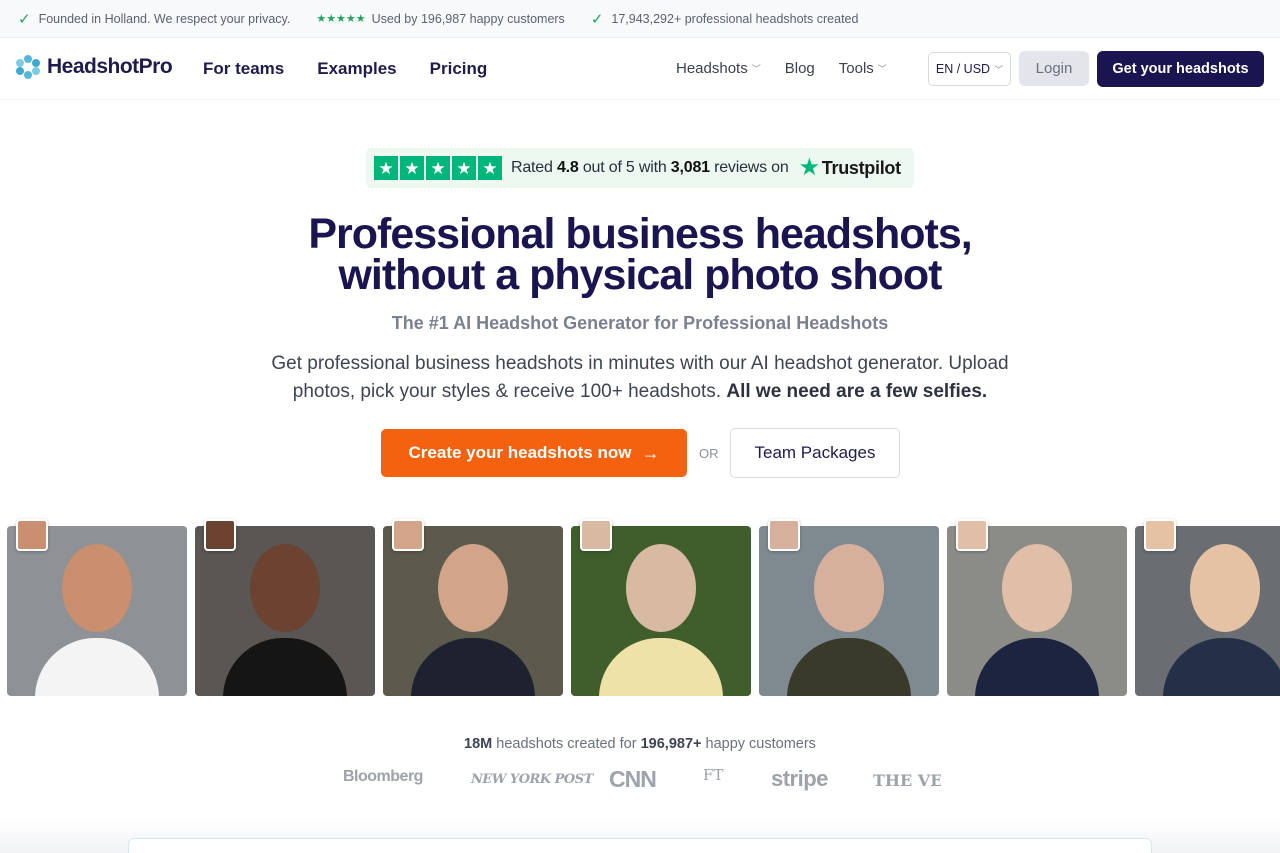 This screenshot has height=853, width=1280. Describe the element at coordinates (640, 234) in the screenshot. I see `title-line-1: Professional business headshots,` at that location.